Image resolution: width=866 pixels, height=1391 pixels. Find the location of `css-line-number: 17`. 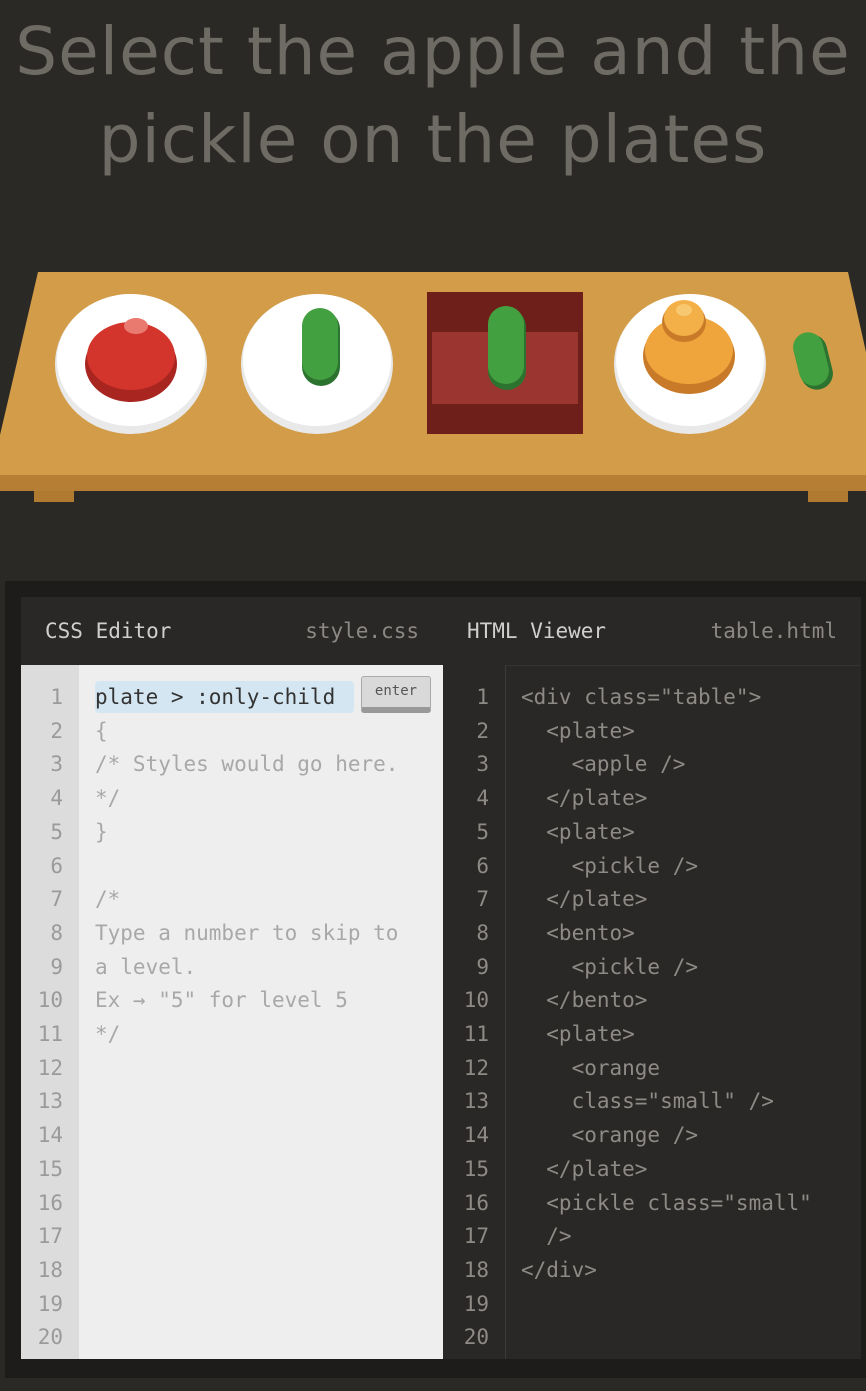

css-line-number: 17 is located at coordinates (50, 1236).